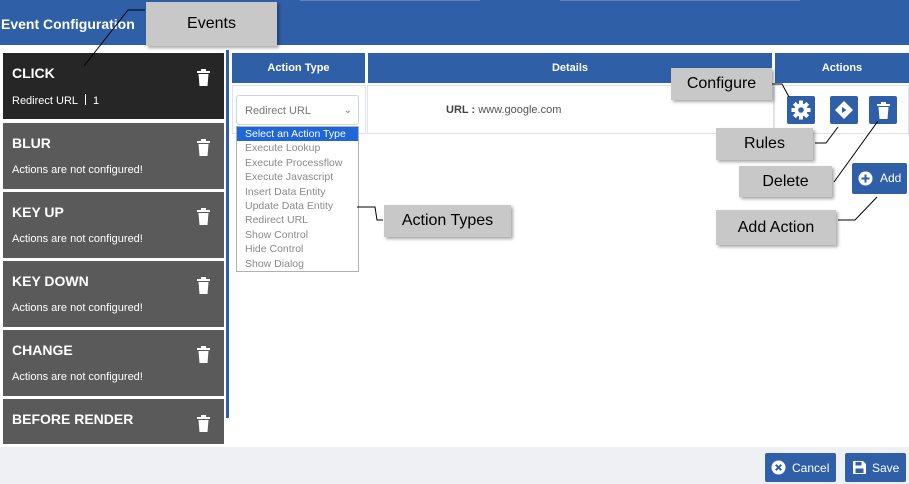  What do you see at coordinates (520, 110) in the screenshot?
I see `details-url: www.google.com` at bounding box center [520, 110].